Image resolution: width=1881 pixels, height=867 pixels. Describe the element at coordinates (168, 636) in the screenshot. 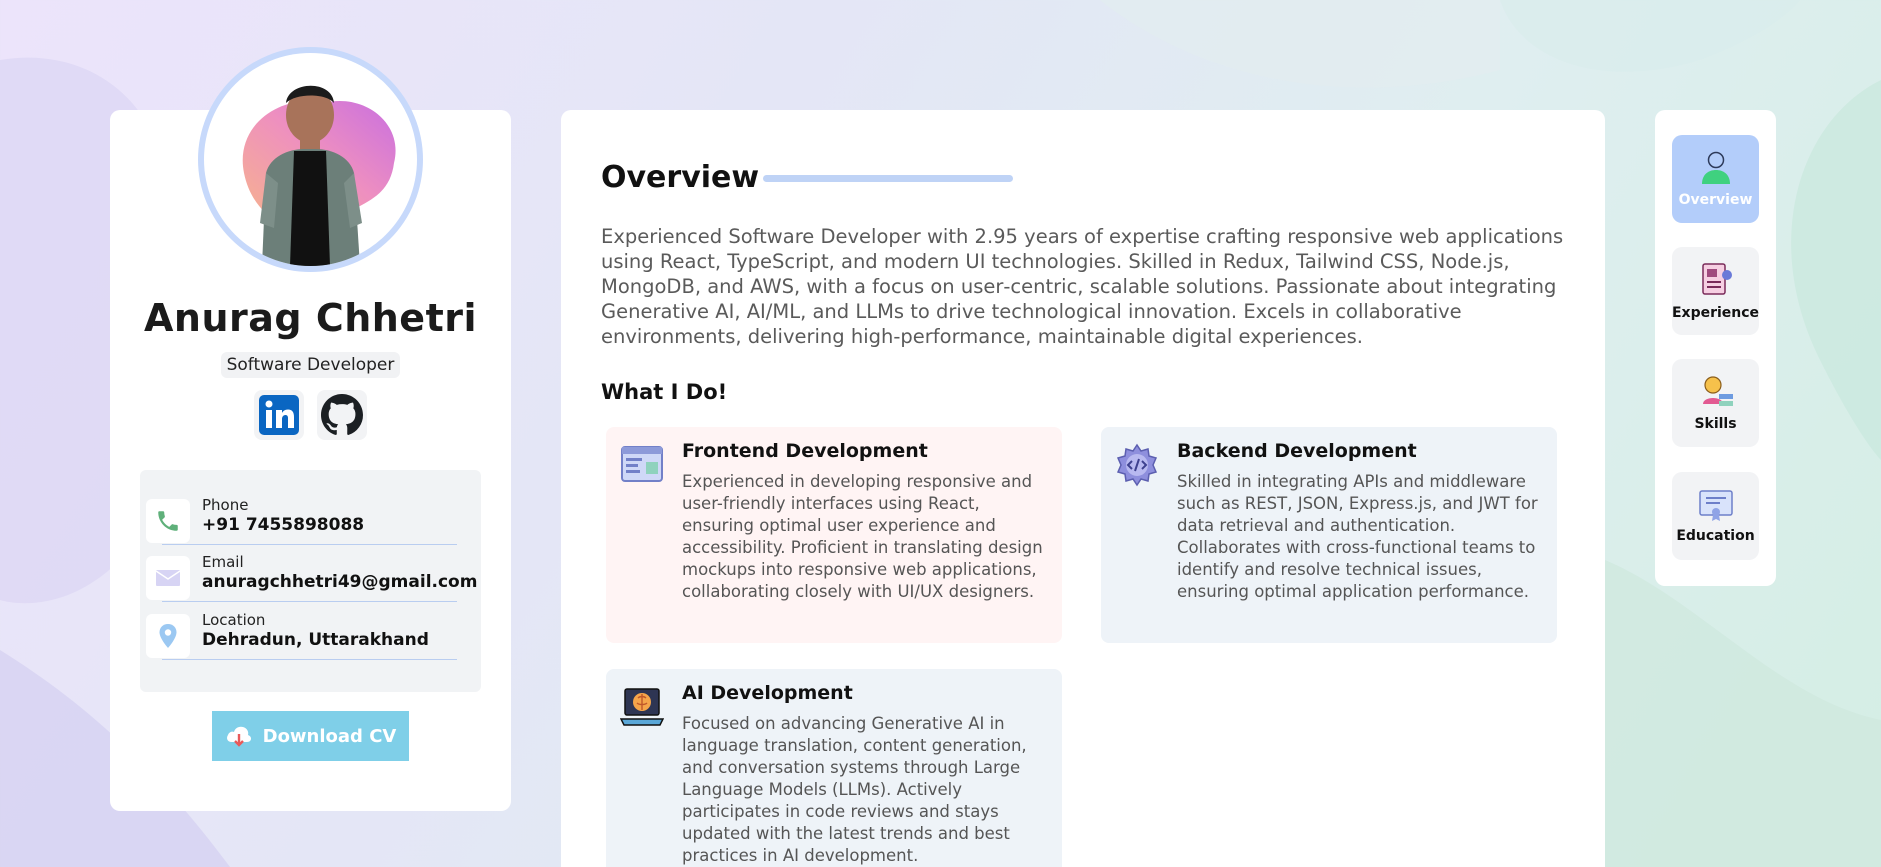

I see `location-pin-icon` at that location.